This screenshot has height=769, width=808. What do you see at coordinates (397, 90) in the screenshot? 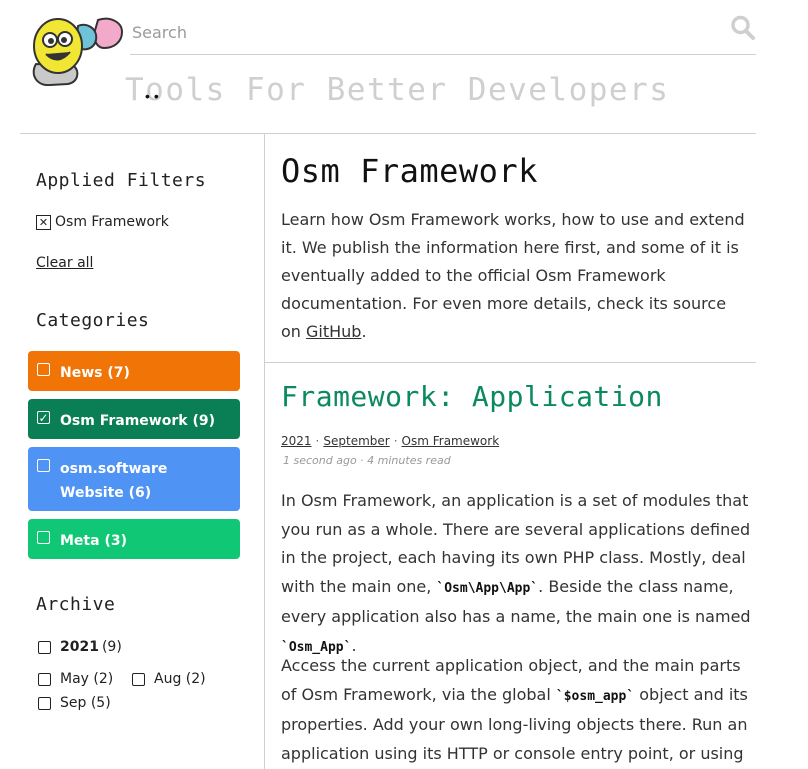
I see `site-tagline: Tools For Better Developers` at bounding box center [397, 90].